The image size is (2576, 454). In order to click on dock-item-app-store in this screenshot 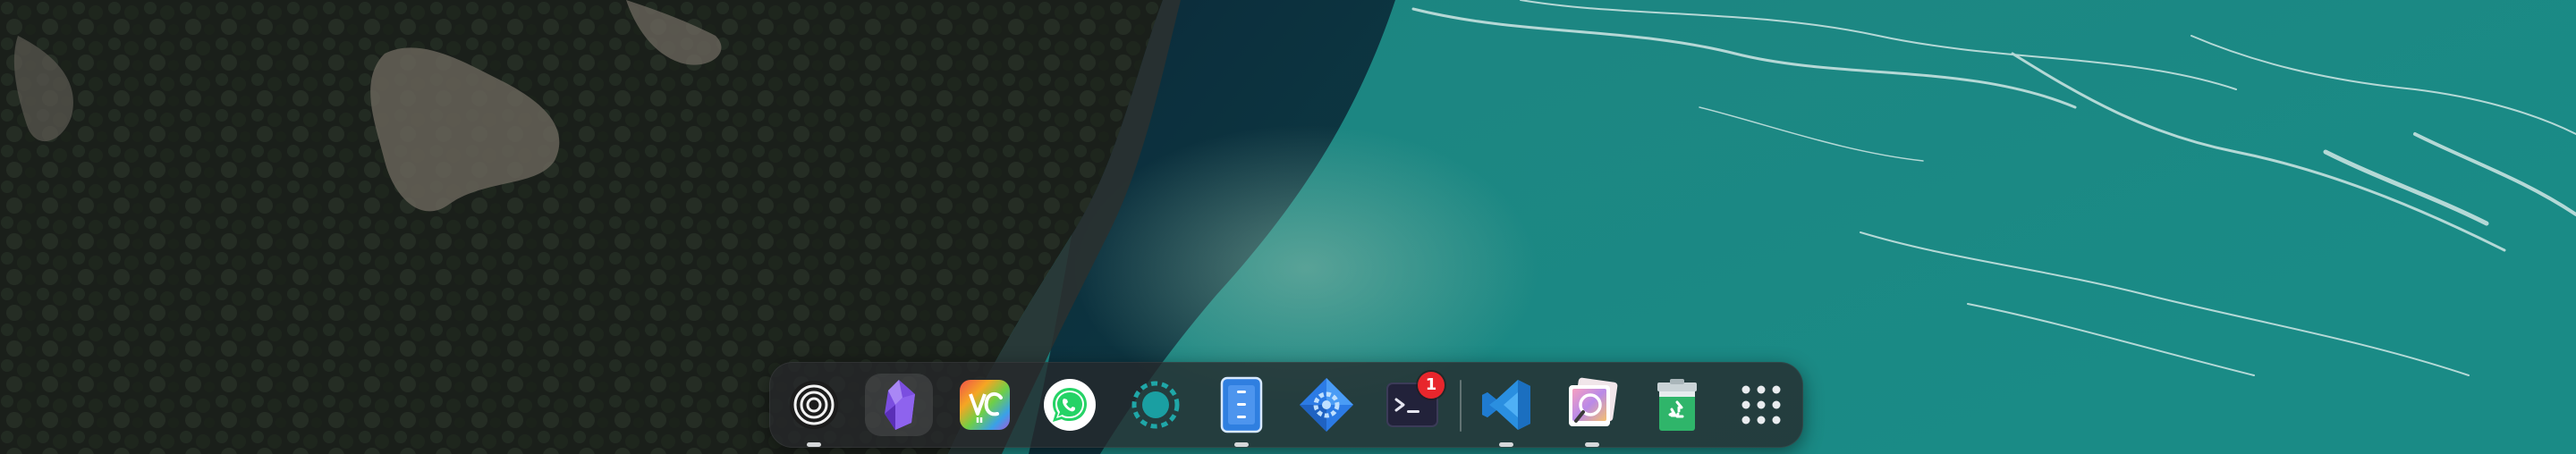, I will do `click(1326, 405)`.